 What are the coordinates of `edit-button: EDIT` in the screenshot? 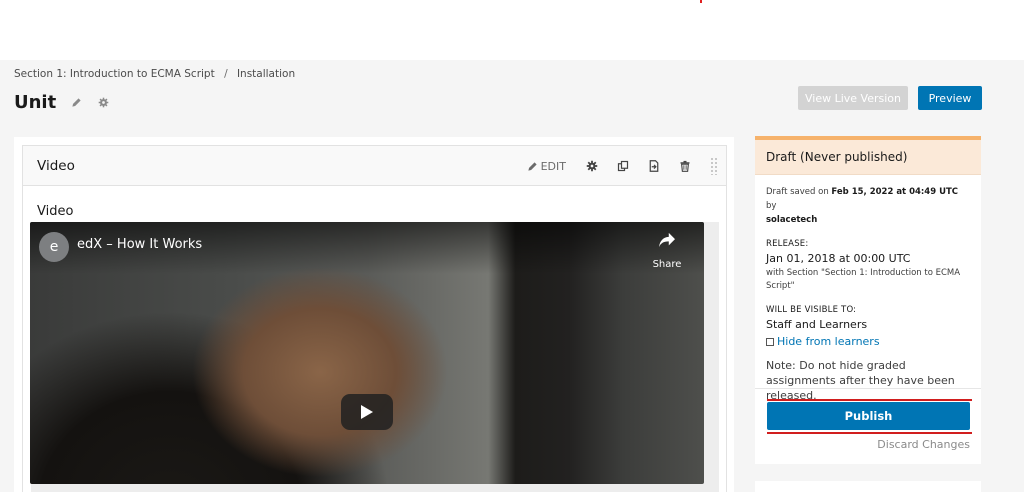 It's located at (546, 166).